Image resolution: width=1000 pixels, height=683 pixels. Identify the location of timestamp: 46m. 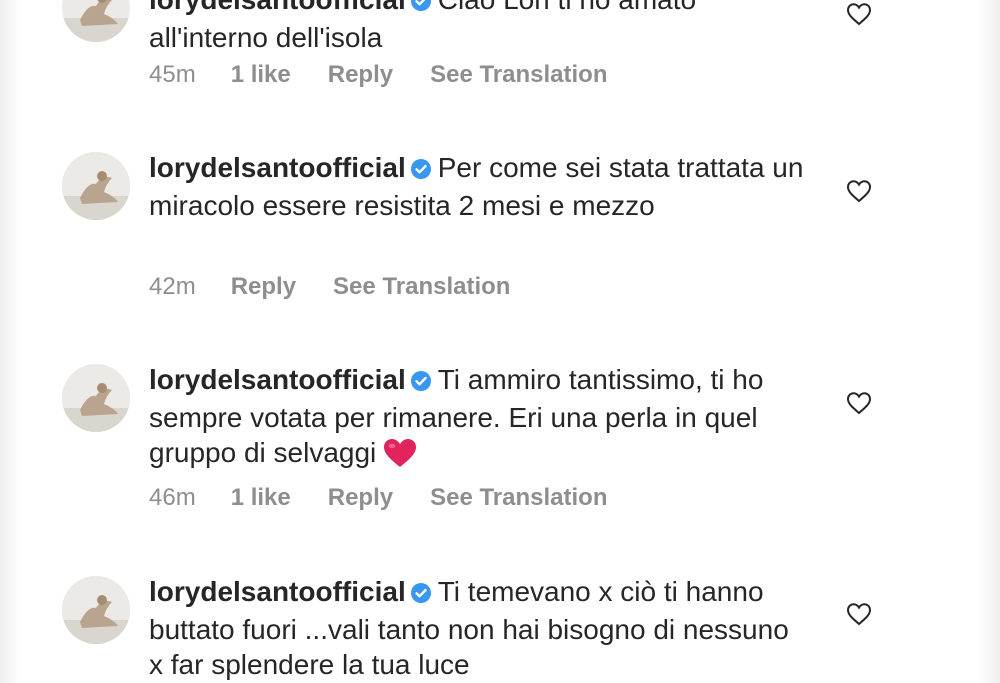
(172, 497).